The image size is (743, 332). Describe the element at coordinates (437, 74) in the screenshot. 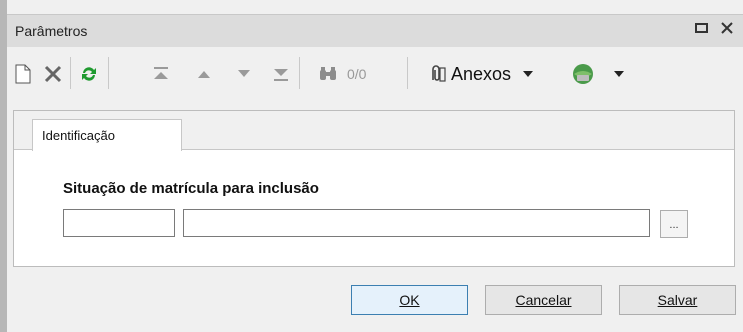

I see `paperclip-icon` at that location.